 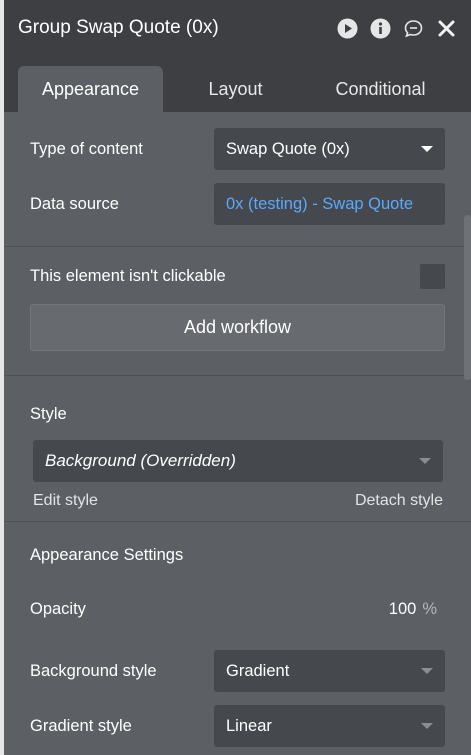 I want to click on data-source-row: Data source 0x (testing) - Swap Quote, so click(x=237, y=204).